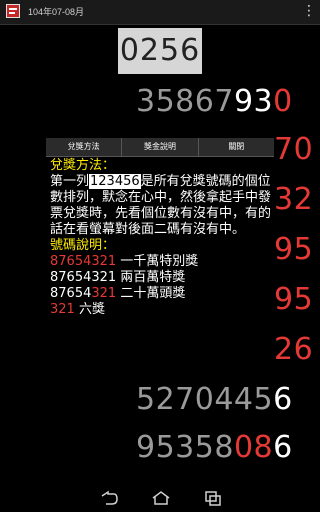  Describe the element at coordinates (83, 245) in the screenshot. I see `code-title: 號碼說明：` at that location.